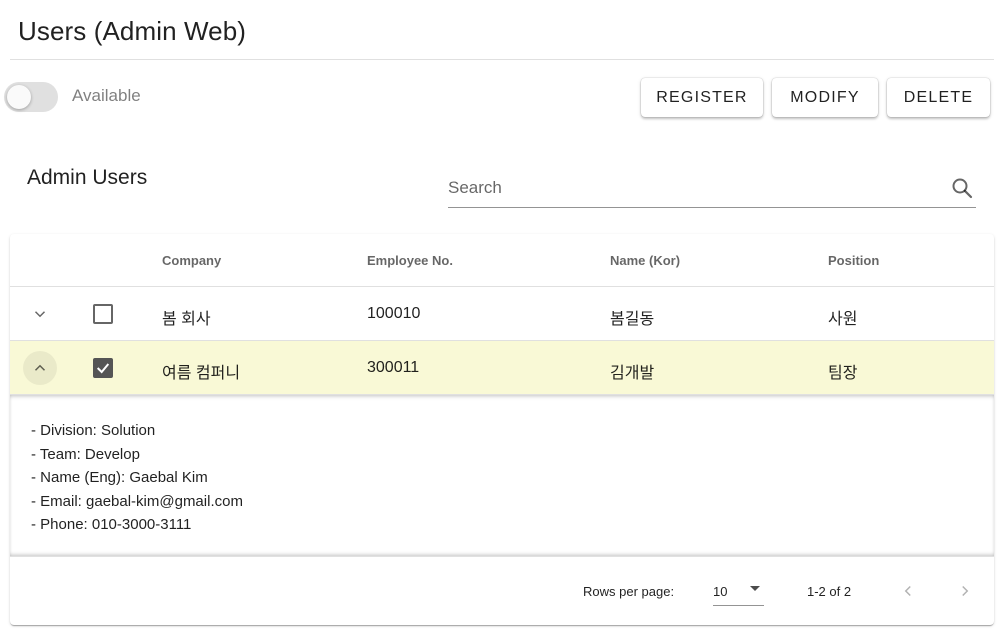 This screenshot has width=1004, height=634. I want to click on previous-page-button, so click(908, 591).